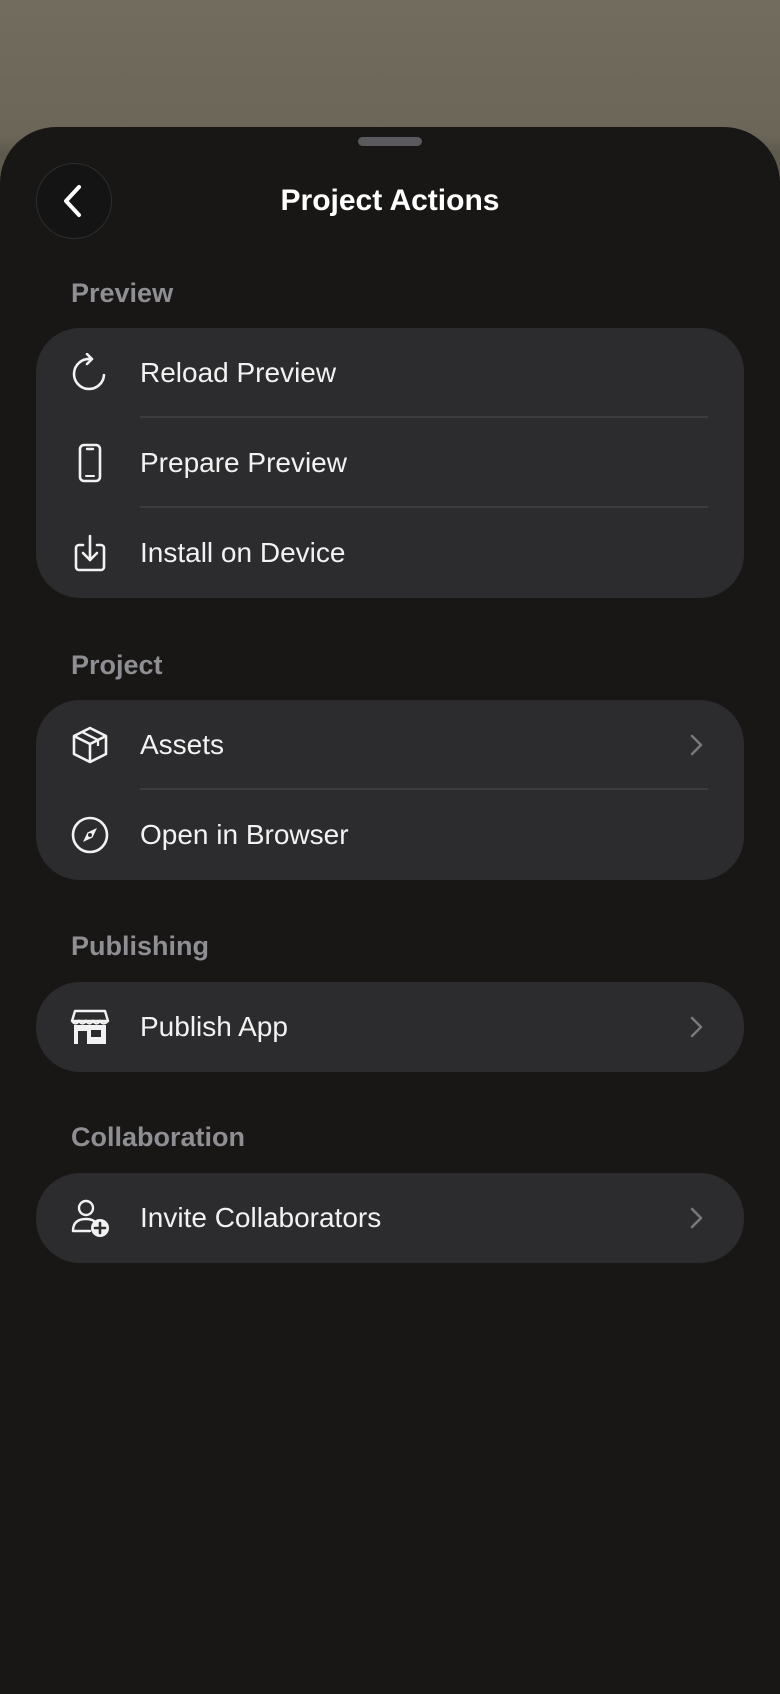  What do you see at coordinates (90, 553) in the screenshot?
I see `download-tray-icon` at bounding box center [90, 553].